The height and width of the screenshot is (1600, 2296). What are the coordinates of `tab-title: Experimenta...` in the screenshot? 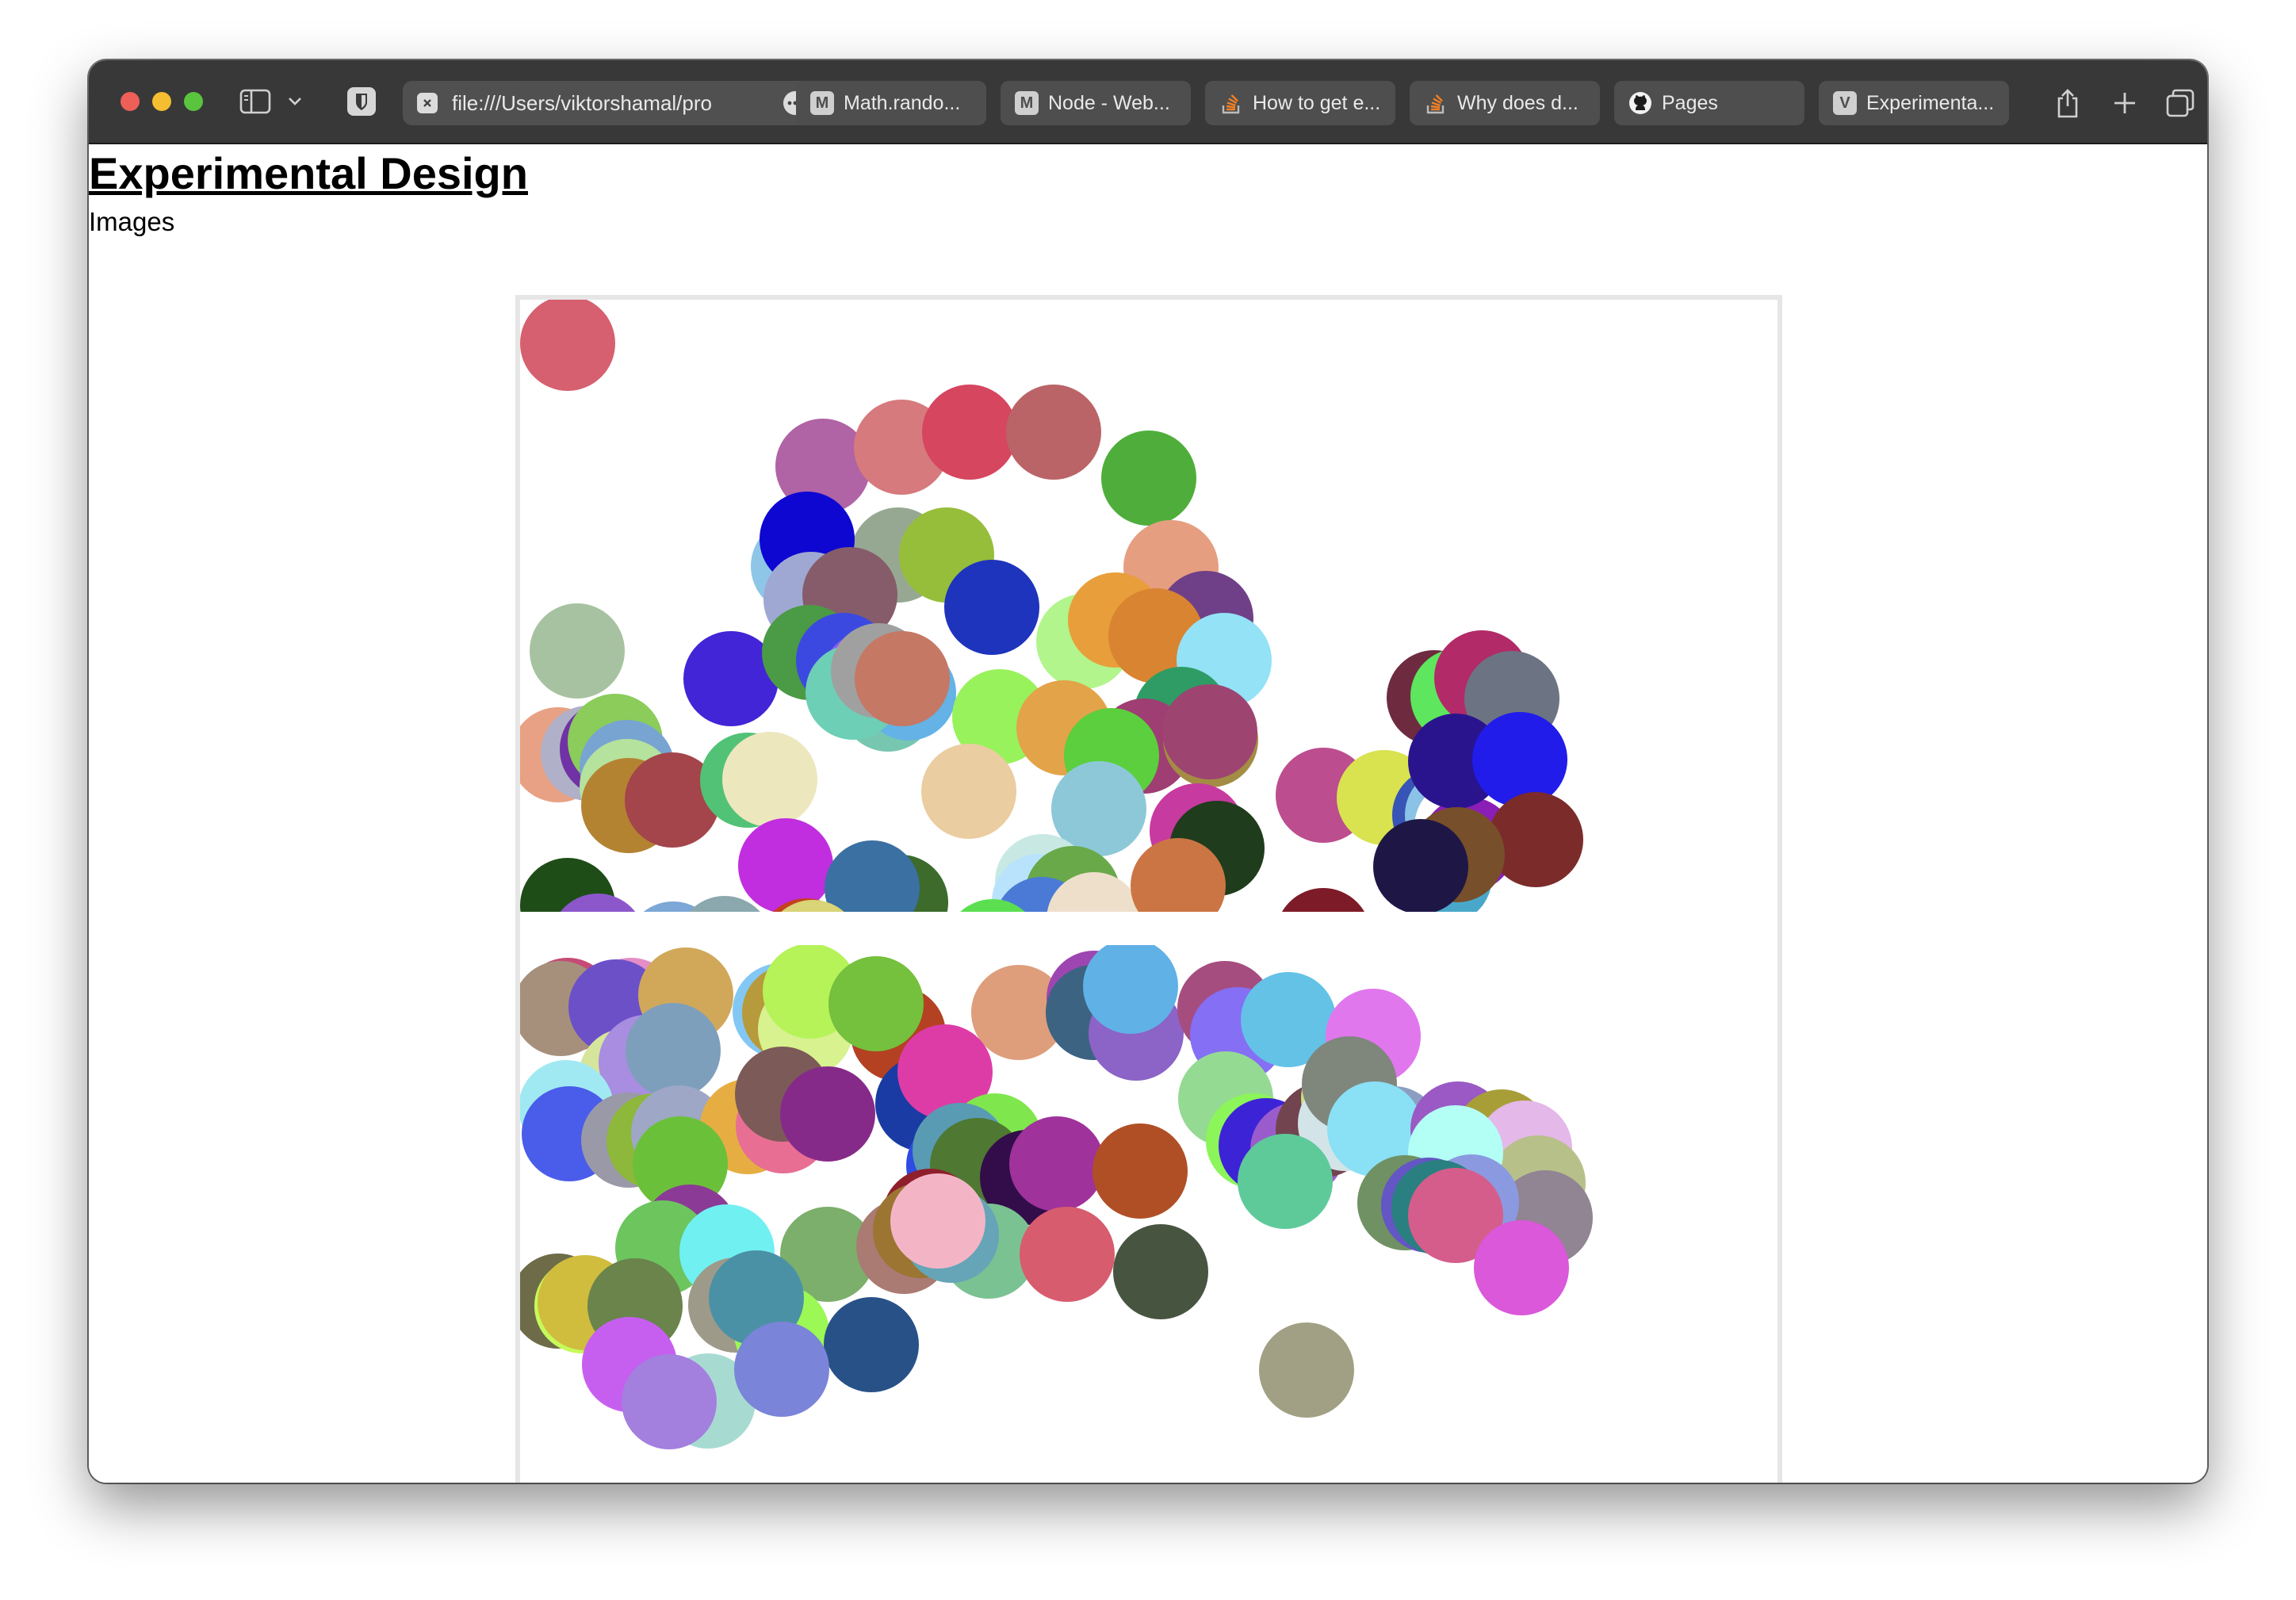 It's located at (1930, 102).